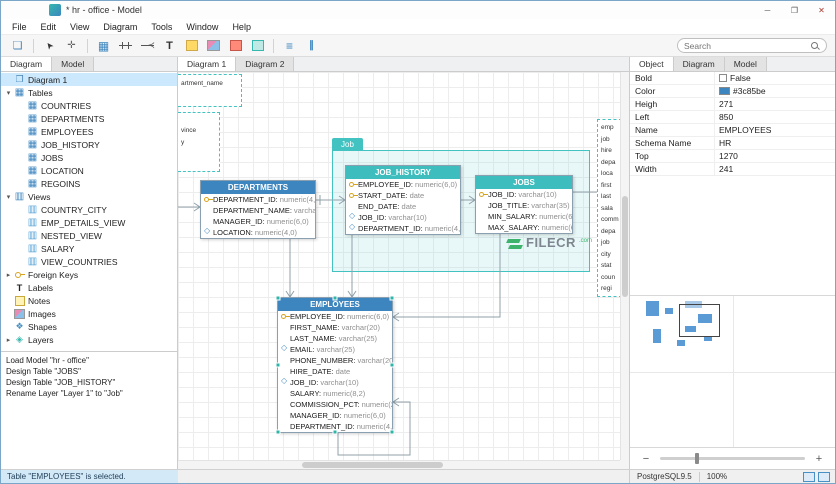 The image size is (836, 484). What do you see at coordinates (17, 45) in the screenshot?
I see `new-model-button` at bounding box center [17, 45].